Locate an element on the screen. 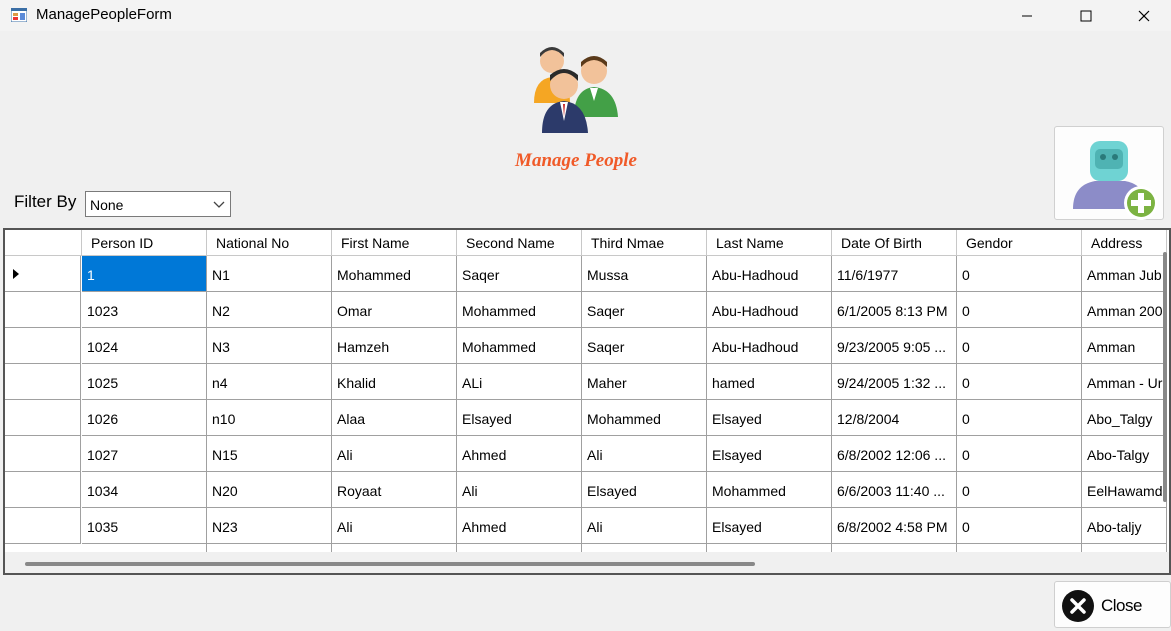 The height and width of the screenshot is (631, 1171). table-cell: N2 is located at coordinates (269, 310).